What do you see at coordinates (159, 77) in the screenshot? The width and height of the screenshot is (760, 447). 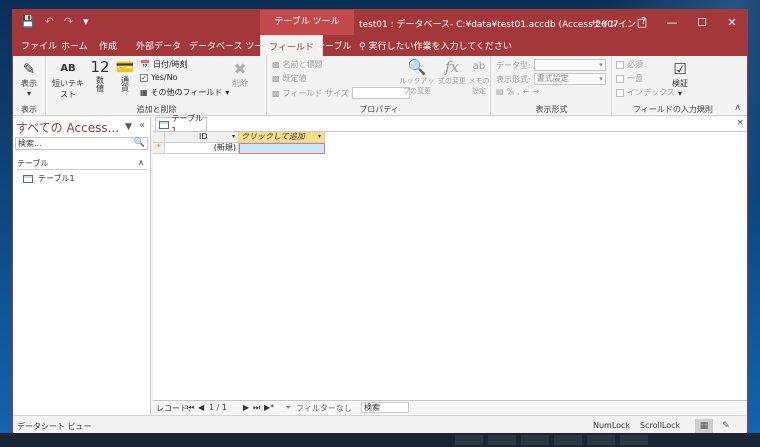 I see `yesno-button: ✓ Yes/No` at bounding box center [159, 77].